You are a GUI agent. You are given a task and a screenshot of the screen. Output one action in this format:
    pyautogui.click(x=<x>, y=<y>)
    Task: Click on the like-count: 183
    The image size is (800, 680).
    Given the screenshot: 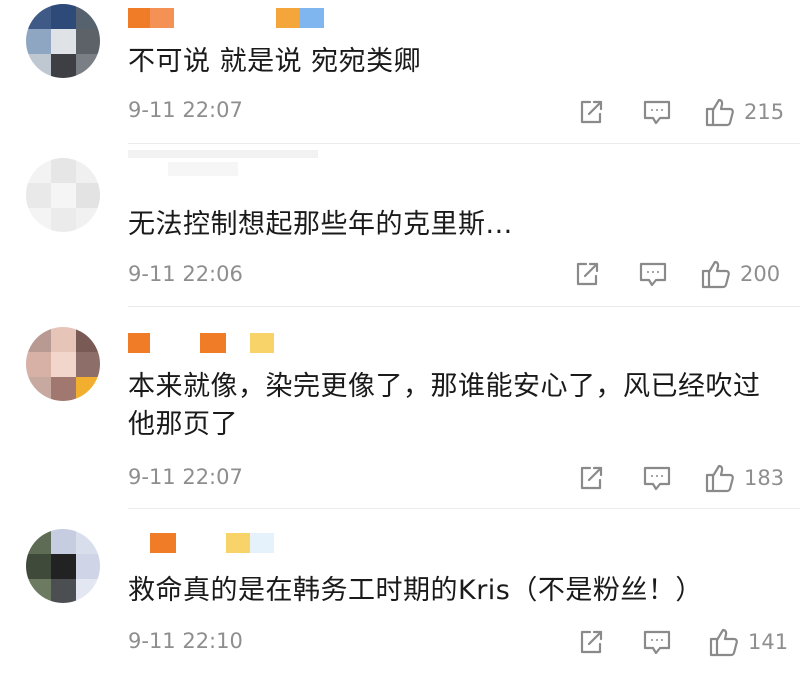 What is the action you would take?
    pyautogui.click(x=764, y=478)
    